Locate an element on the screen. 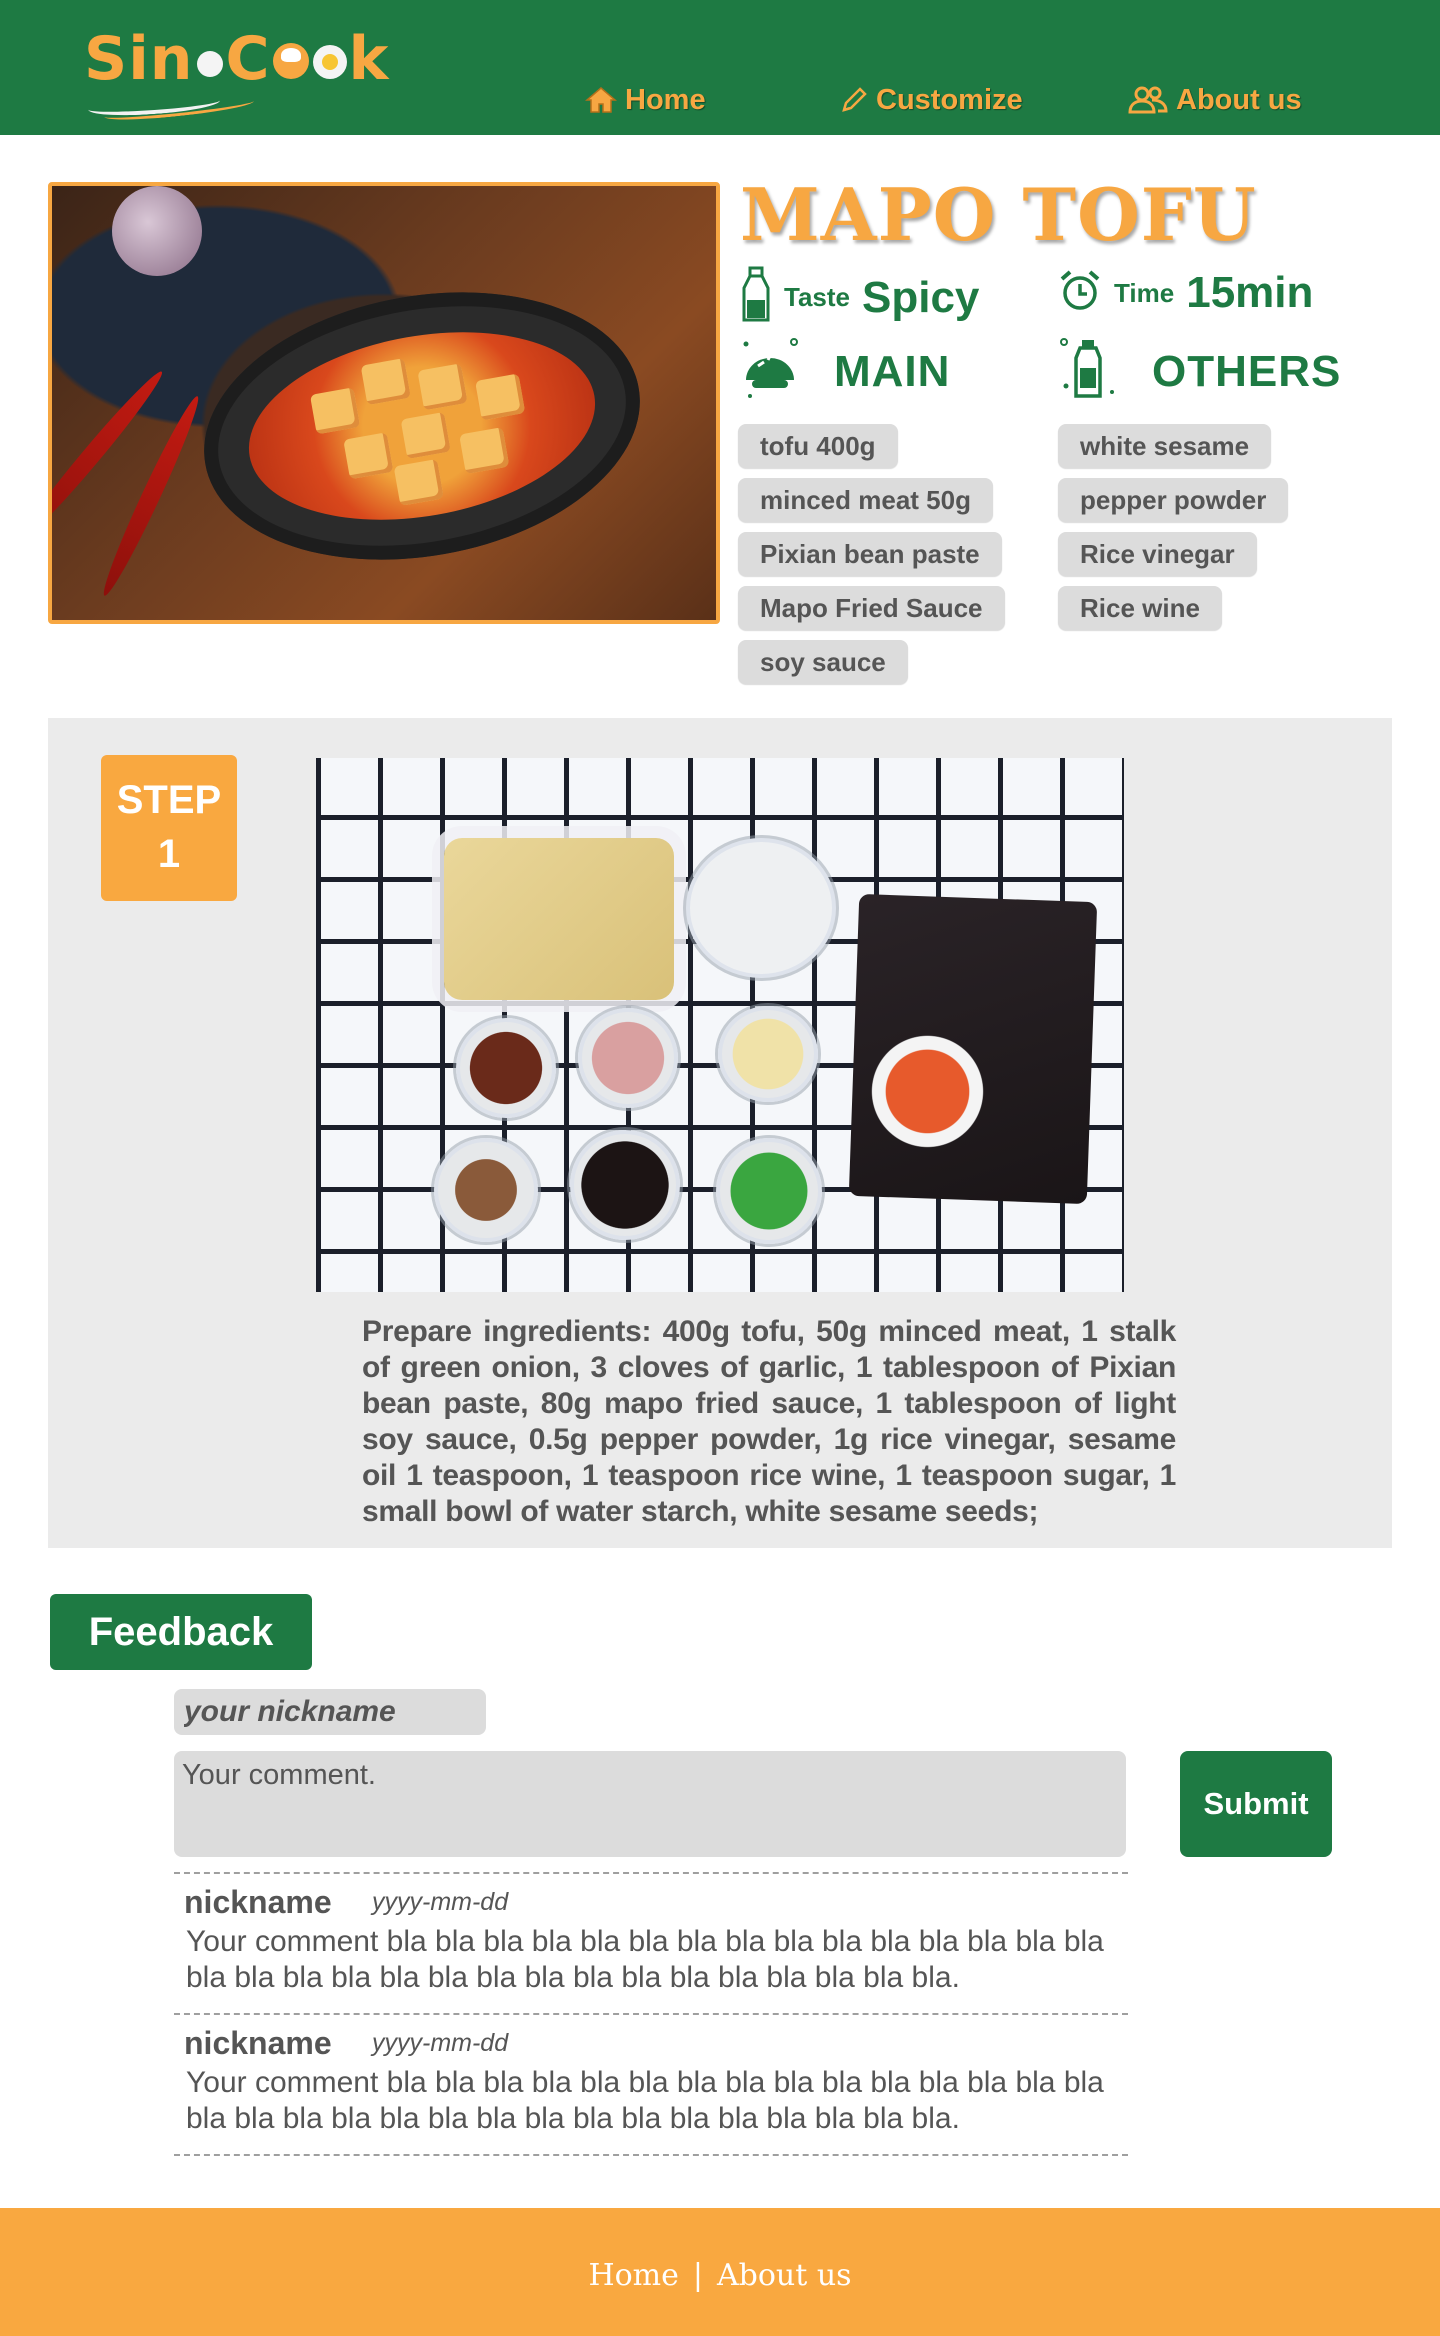 This screenshot has height=2336, width=1440. main-section-heading: MAIN is located at coordinates (845, 371).